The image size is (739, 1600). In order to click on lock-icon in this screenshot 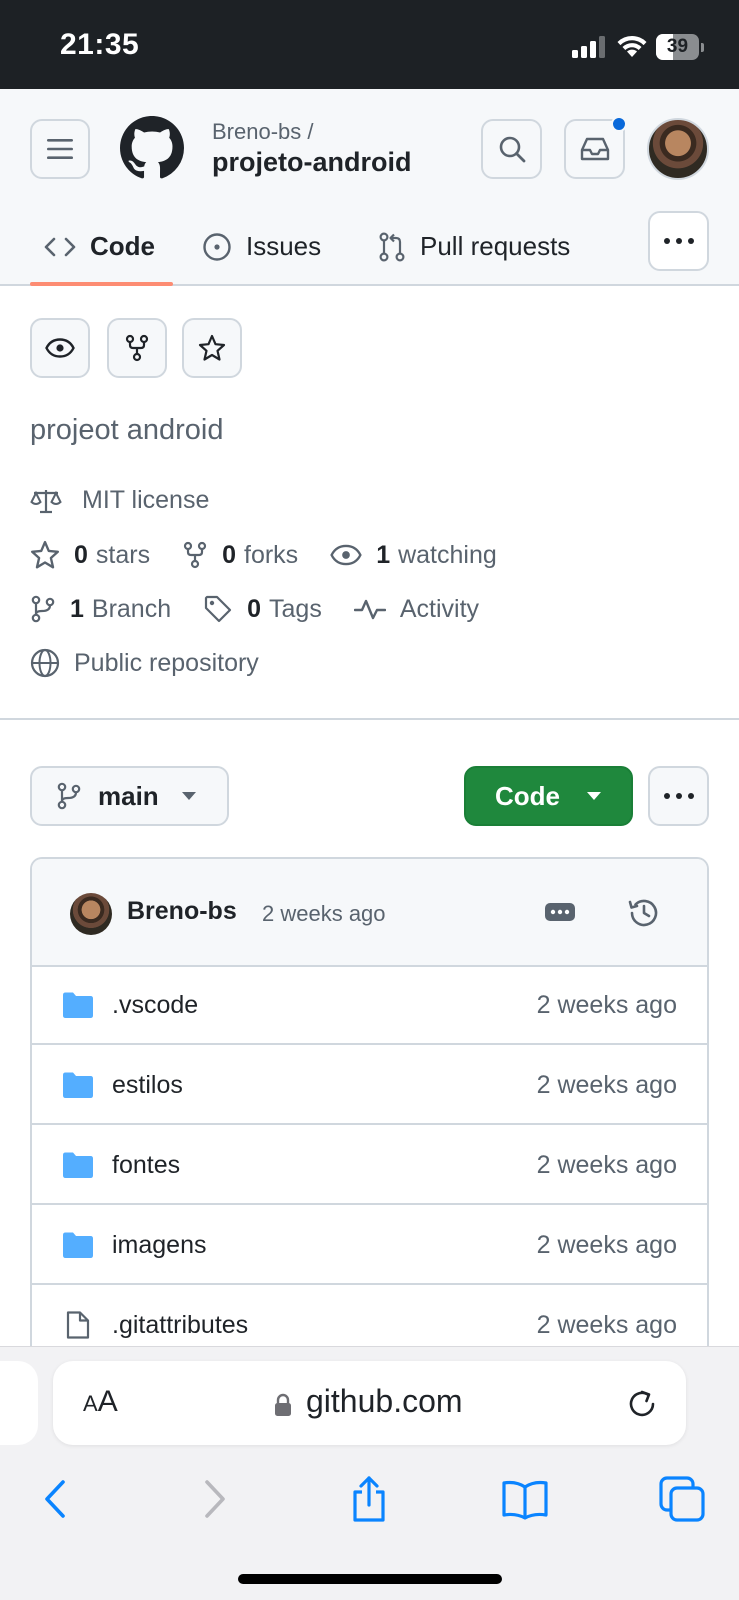, I will do `click(283, 1404)`.